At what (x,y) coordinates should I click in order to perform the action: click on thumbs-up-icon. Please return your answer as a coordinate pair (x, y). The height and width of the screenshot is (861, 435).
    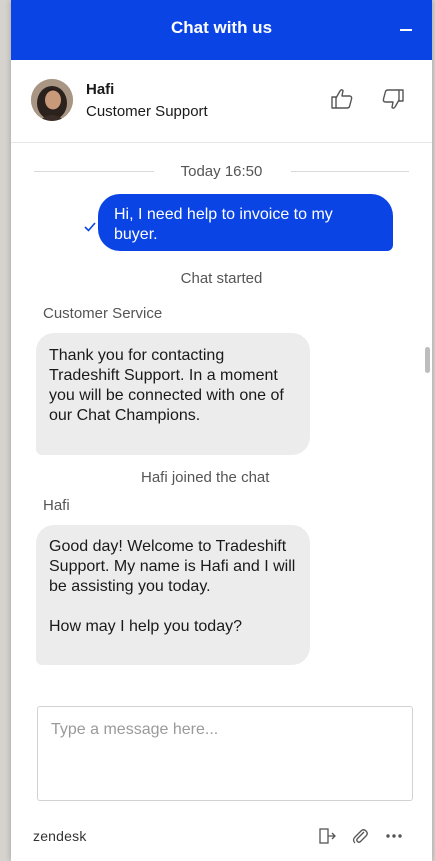
    Looking at the image, I should click on (342, 99).